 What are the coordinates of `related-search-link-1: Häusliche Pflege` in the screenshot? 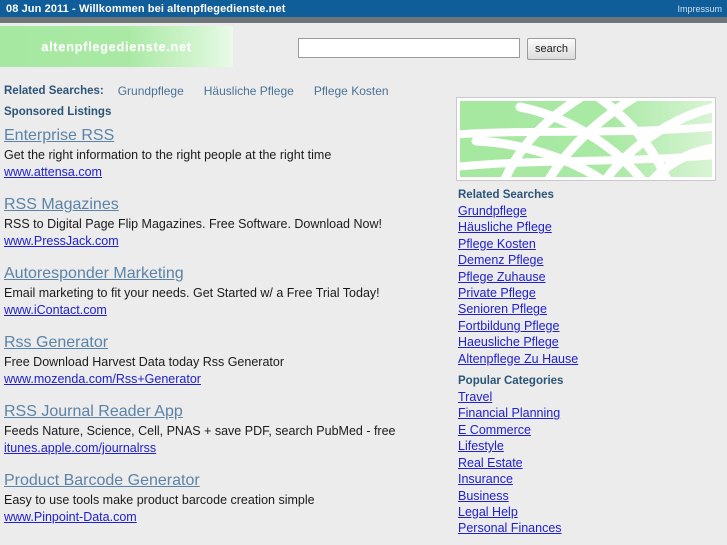 It's located at (249, 91).